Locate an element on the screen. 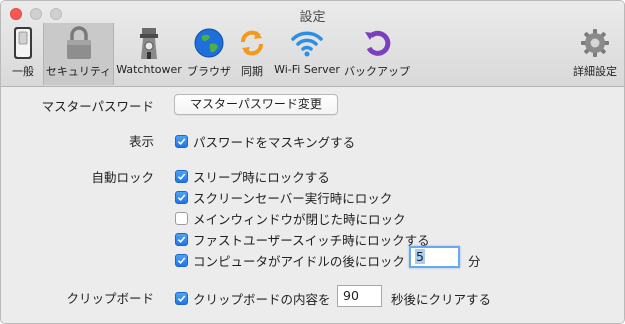 The height and width of the screenshot is (324, 625). switch-icon is located at coordinates (23, 43).